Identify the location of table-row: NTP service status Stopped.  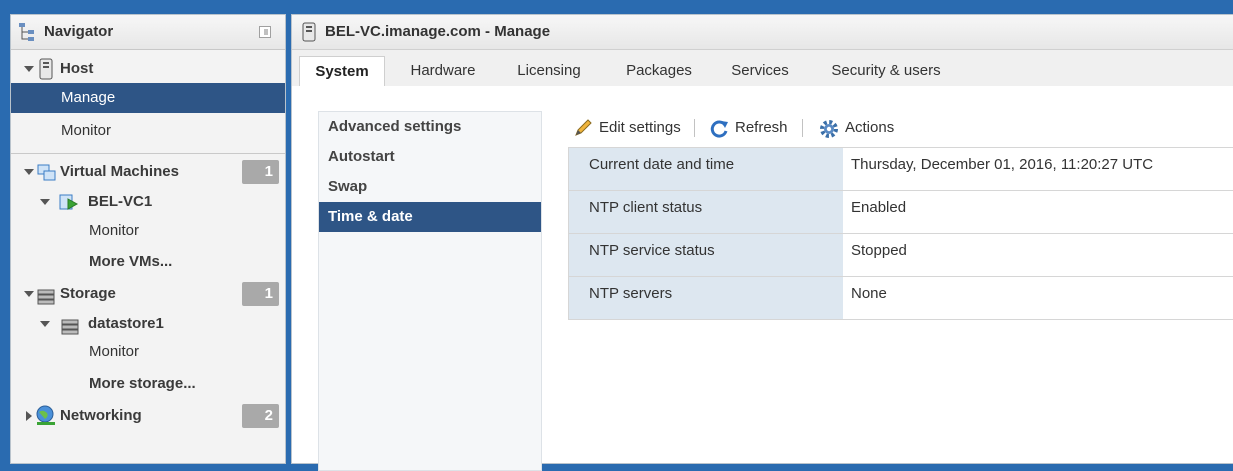
(900, 255).